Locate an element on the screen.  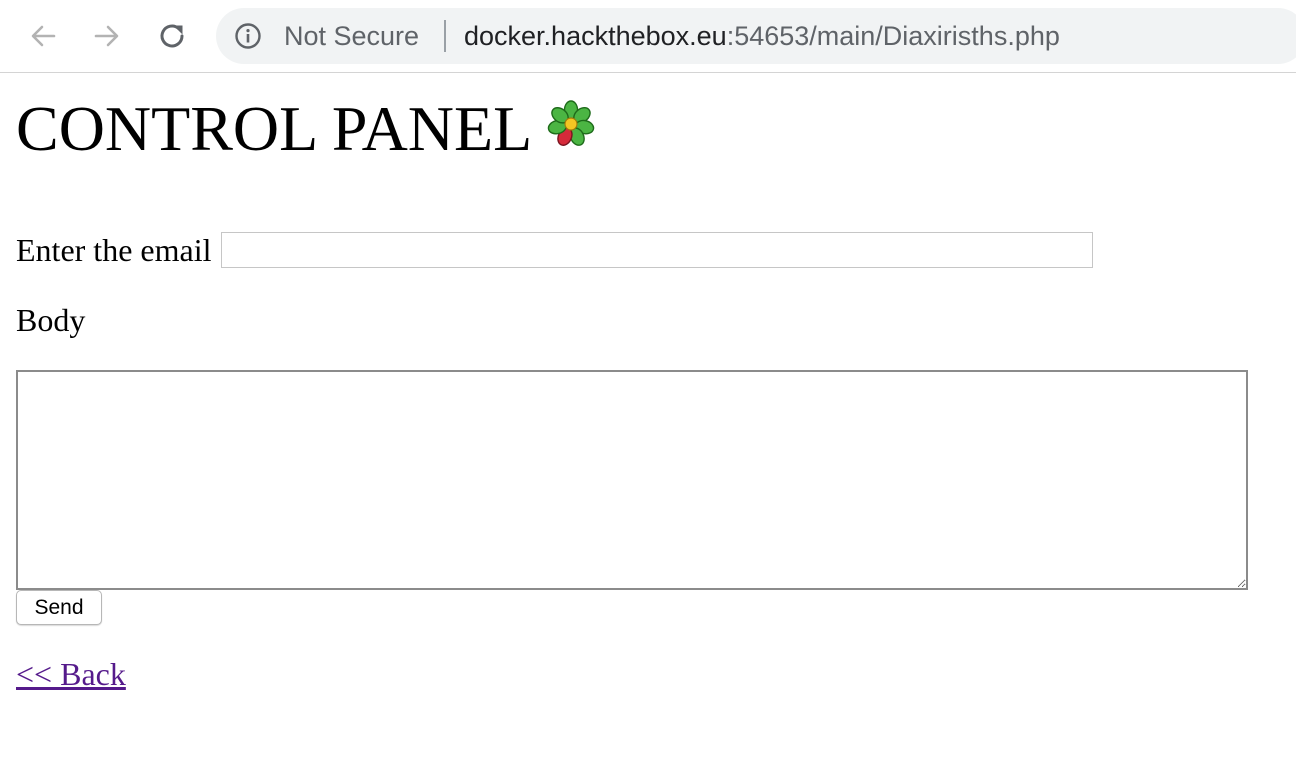
arrow-left-icon is located at coordinates (43, 36).